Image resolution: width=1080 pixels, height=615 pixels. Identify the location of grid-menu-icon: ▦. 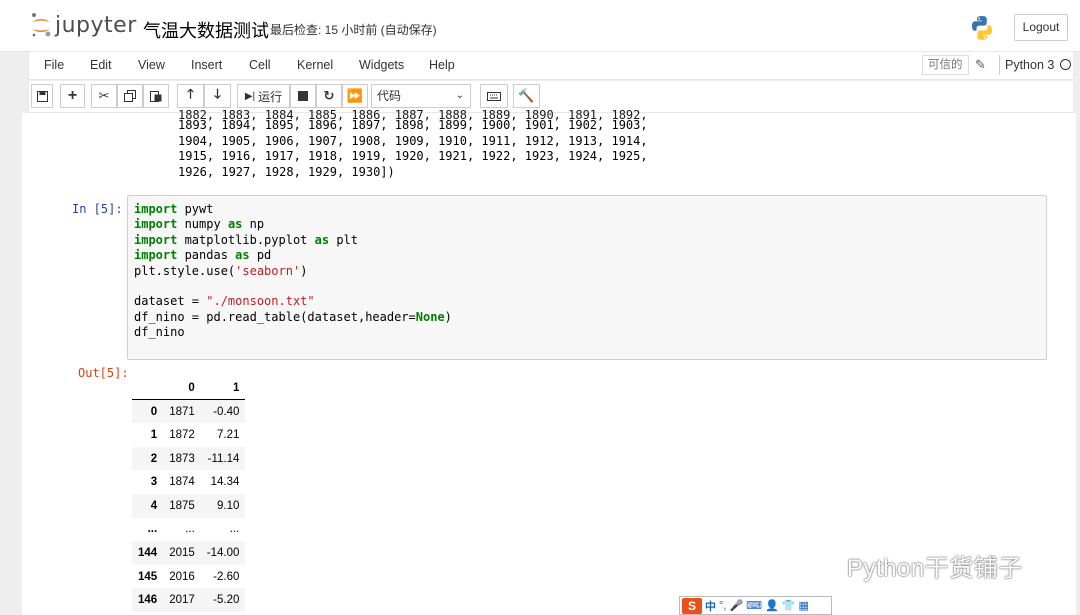
(803, 605).